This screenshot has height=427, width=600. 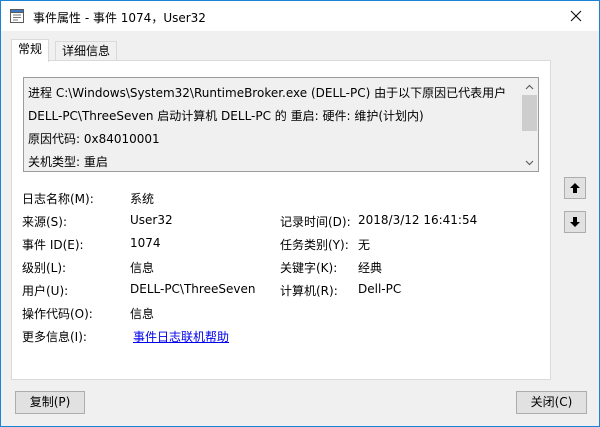 I want to click on arrow-down-icon, so click(x=575, y=222).